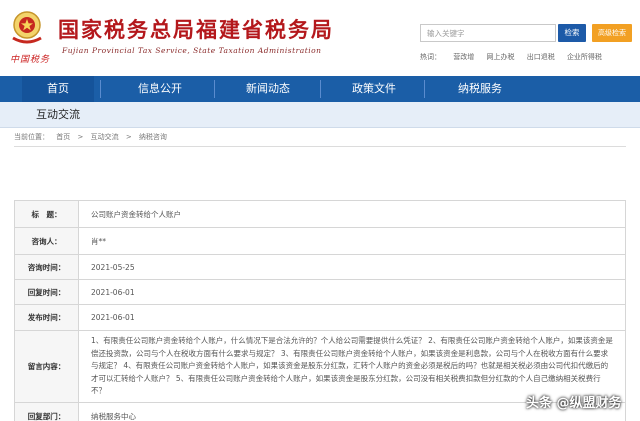  Describe the element at coordinates (516, 57) in the screenshot. I see `hot-search-list: 热词： 营改增 网上办税 出口退税 企业所得税` at that location.